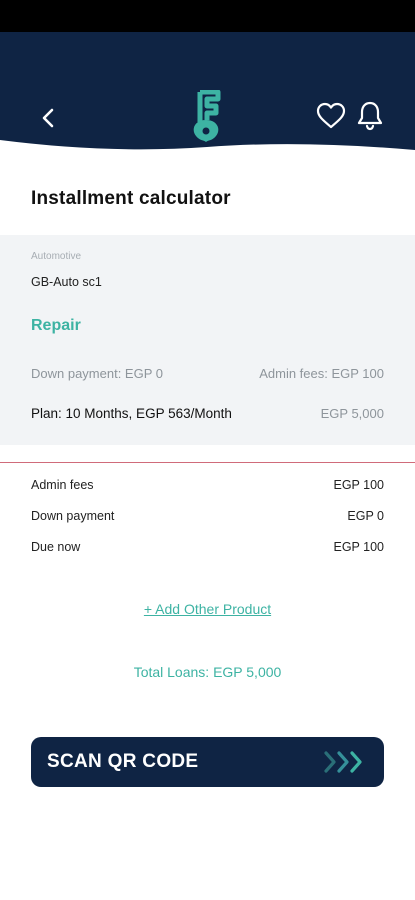 This screenshot has height=900, width=415. I want to click on notifications-button, so click(370, 116).